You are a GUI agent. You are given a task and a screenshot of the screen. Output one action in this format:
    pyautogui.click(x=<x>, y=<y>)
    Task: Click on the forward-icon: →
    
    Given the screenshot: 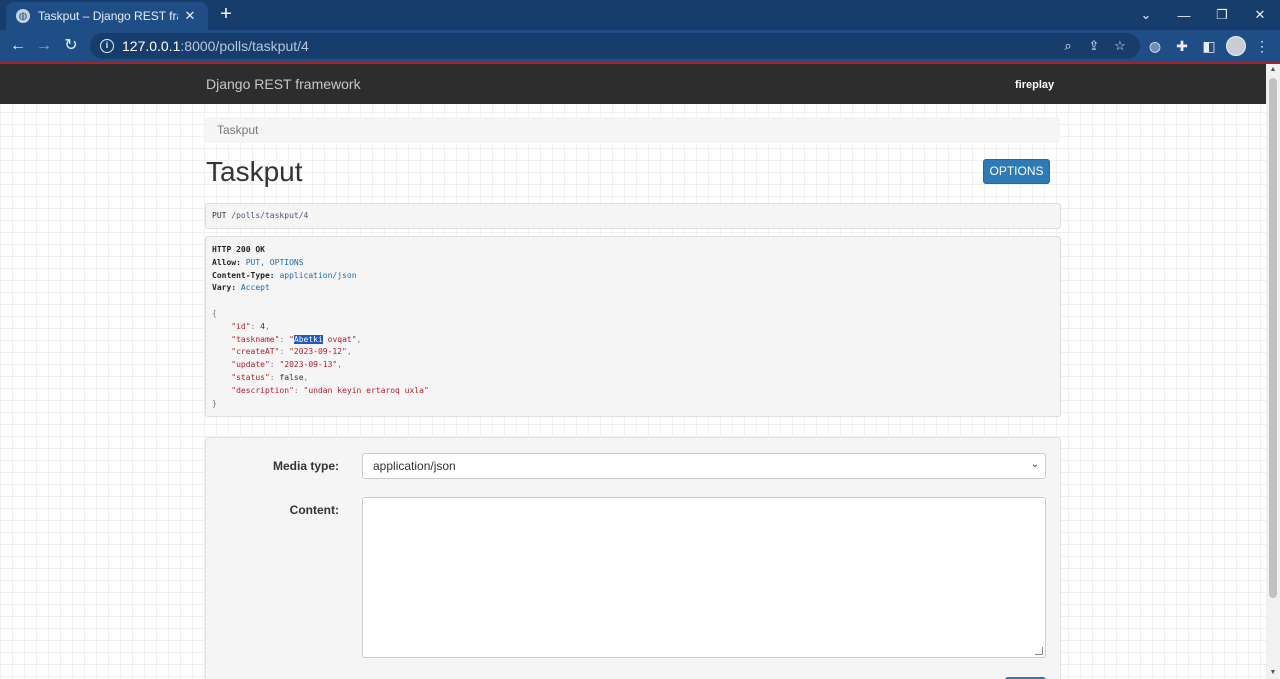 What is the action you would take?
    pyautogui.click(x=44, y=46)
    